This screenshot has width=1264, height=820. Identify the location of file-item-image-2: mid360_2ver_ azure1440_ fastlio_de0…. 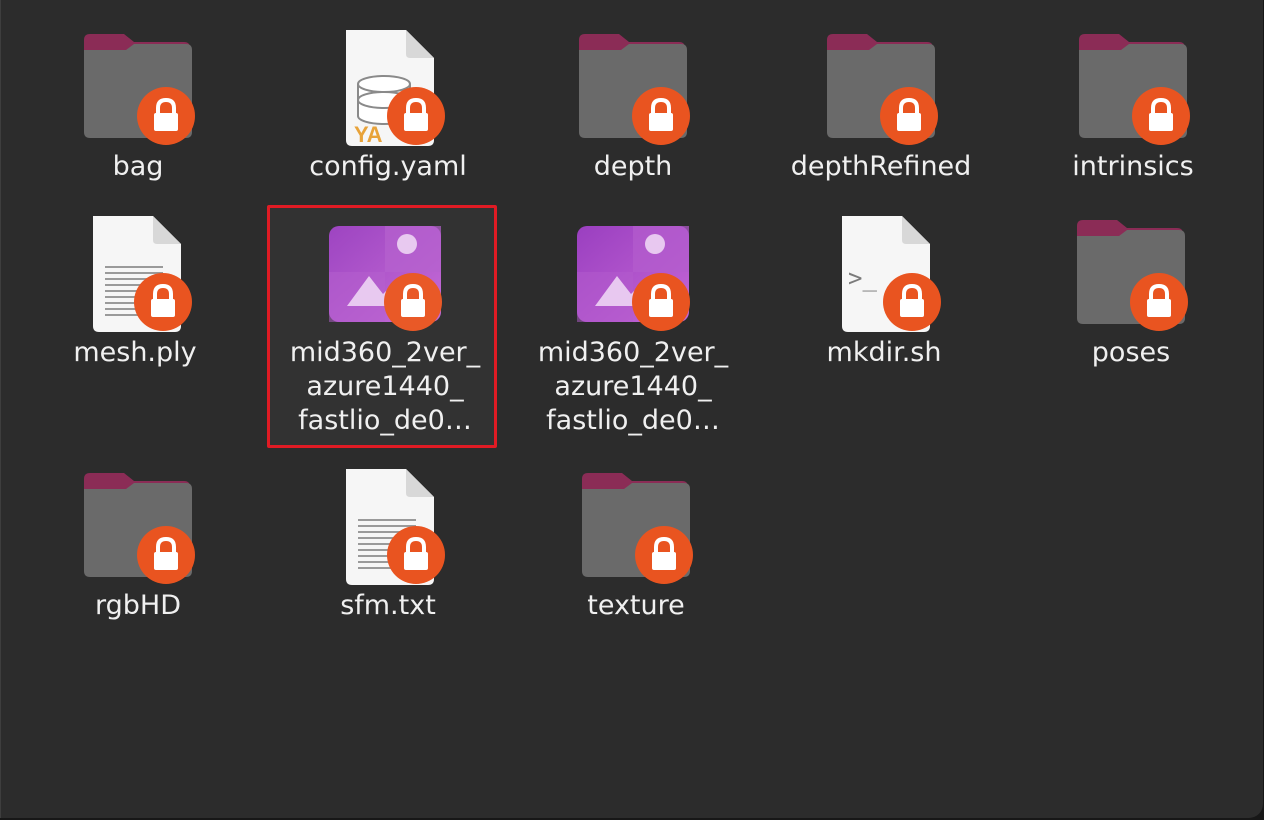
(633, 326).